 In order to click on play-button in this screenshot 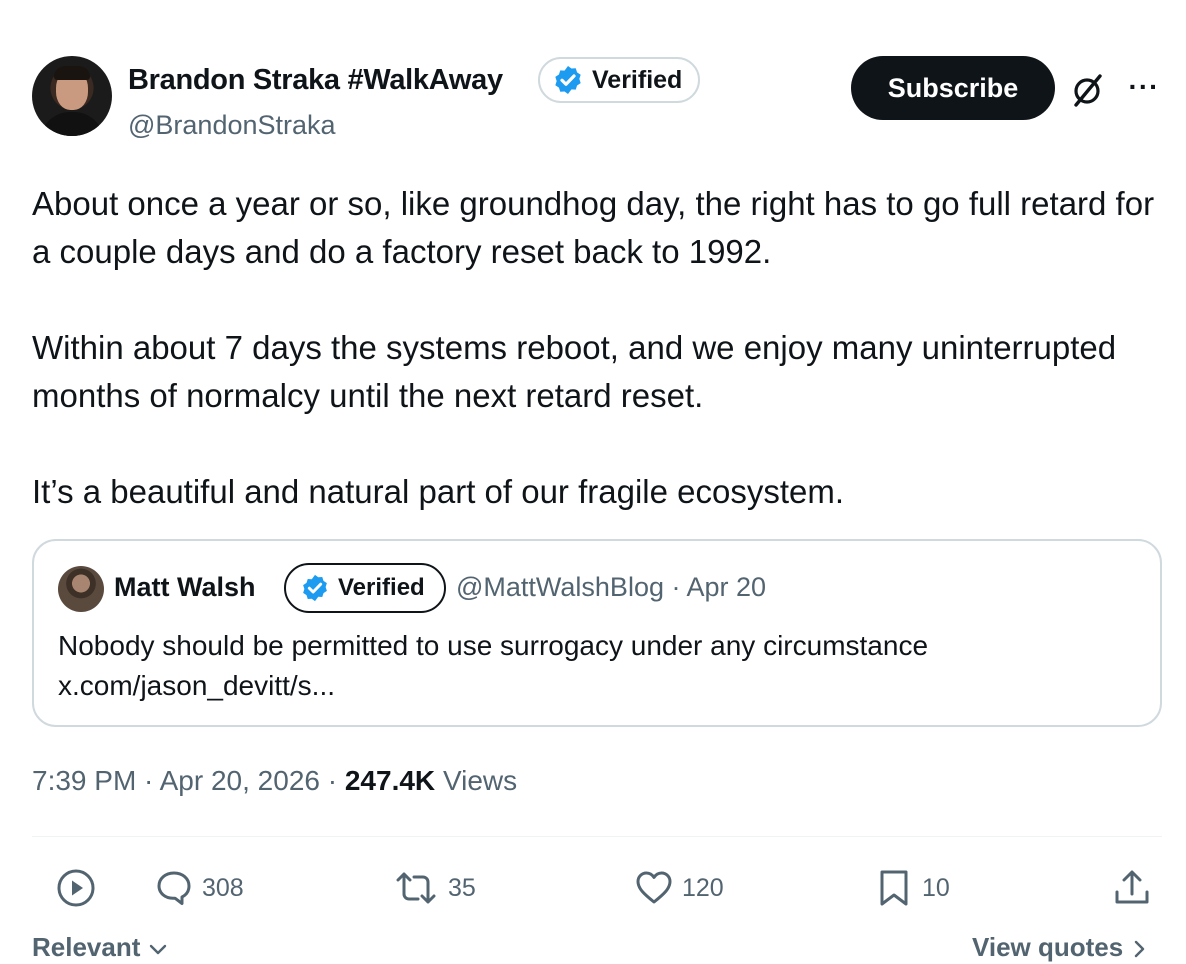, I will do `click(76, 888)`.